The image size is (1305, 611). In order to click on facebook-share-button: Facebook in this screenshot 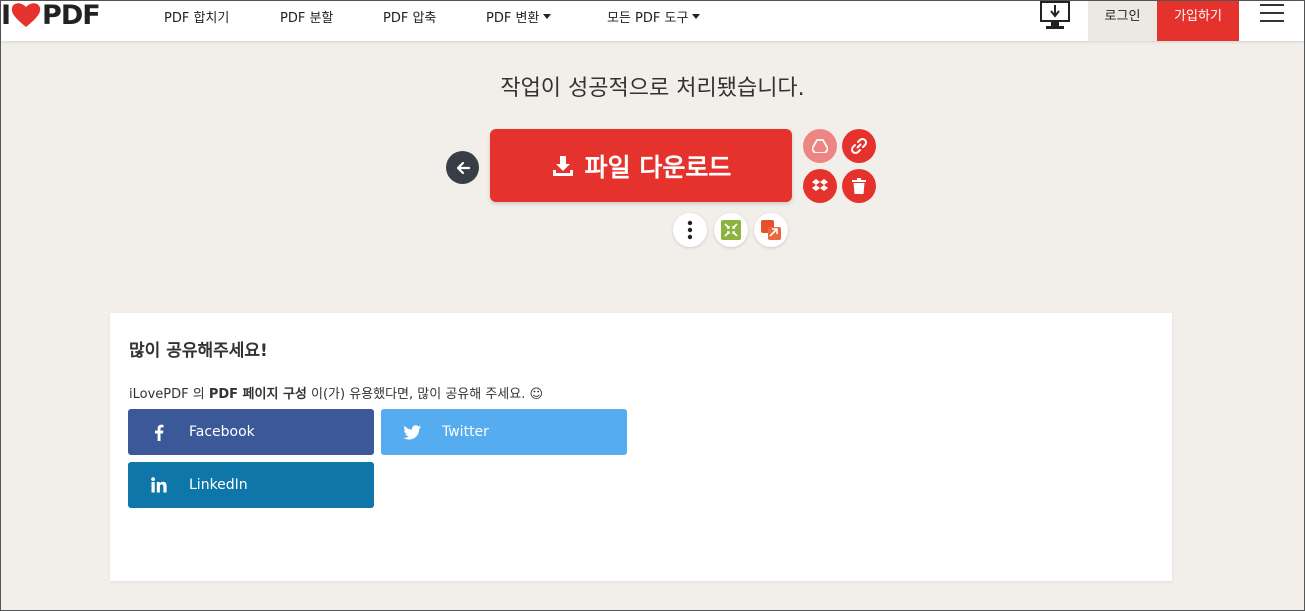, I will do `click(251, 432)`.